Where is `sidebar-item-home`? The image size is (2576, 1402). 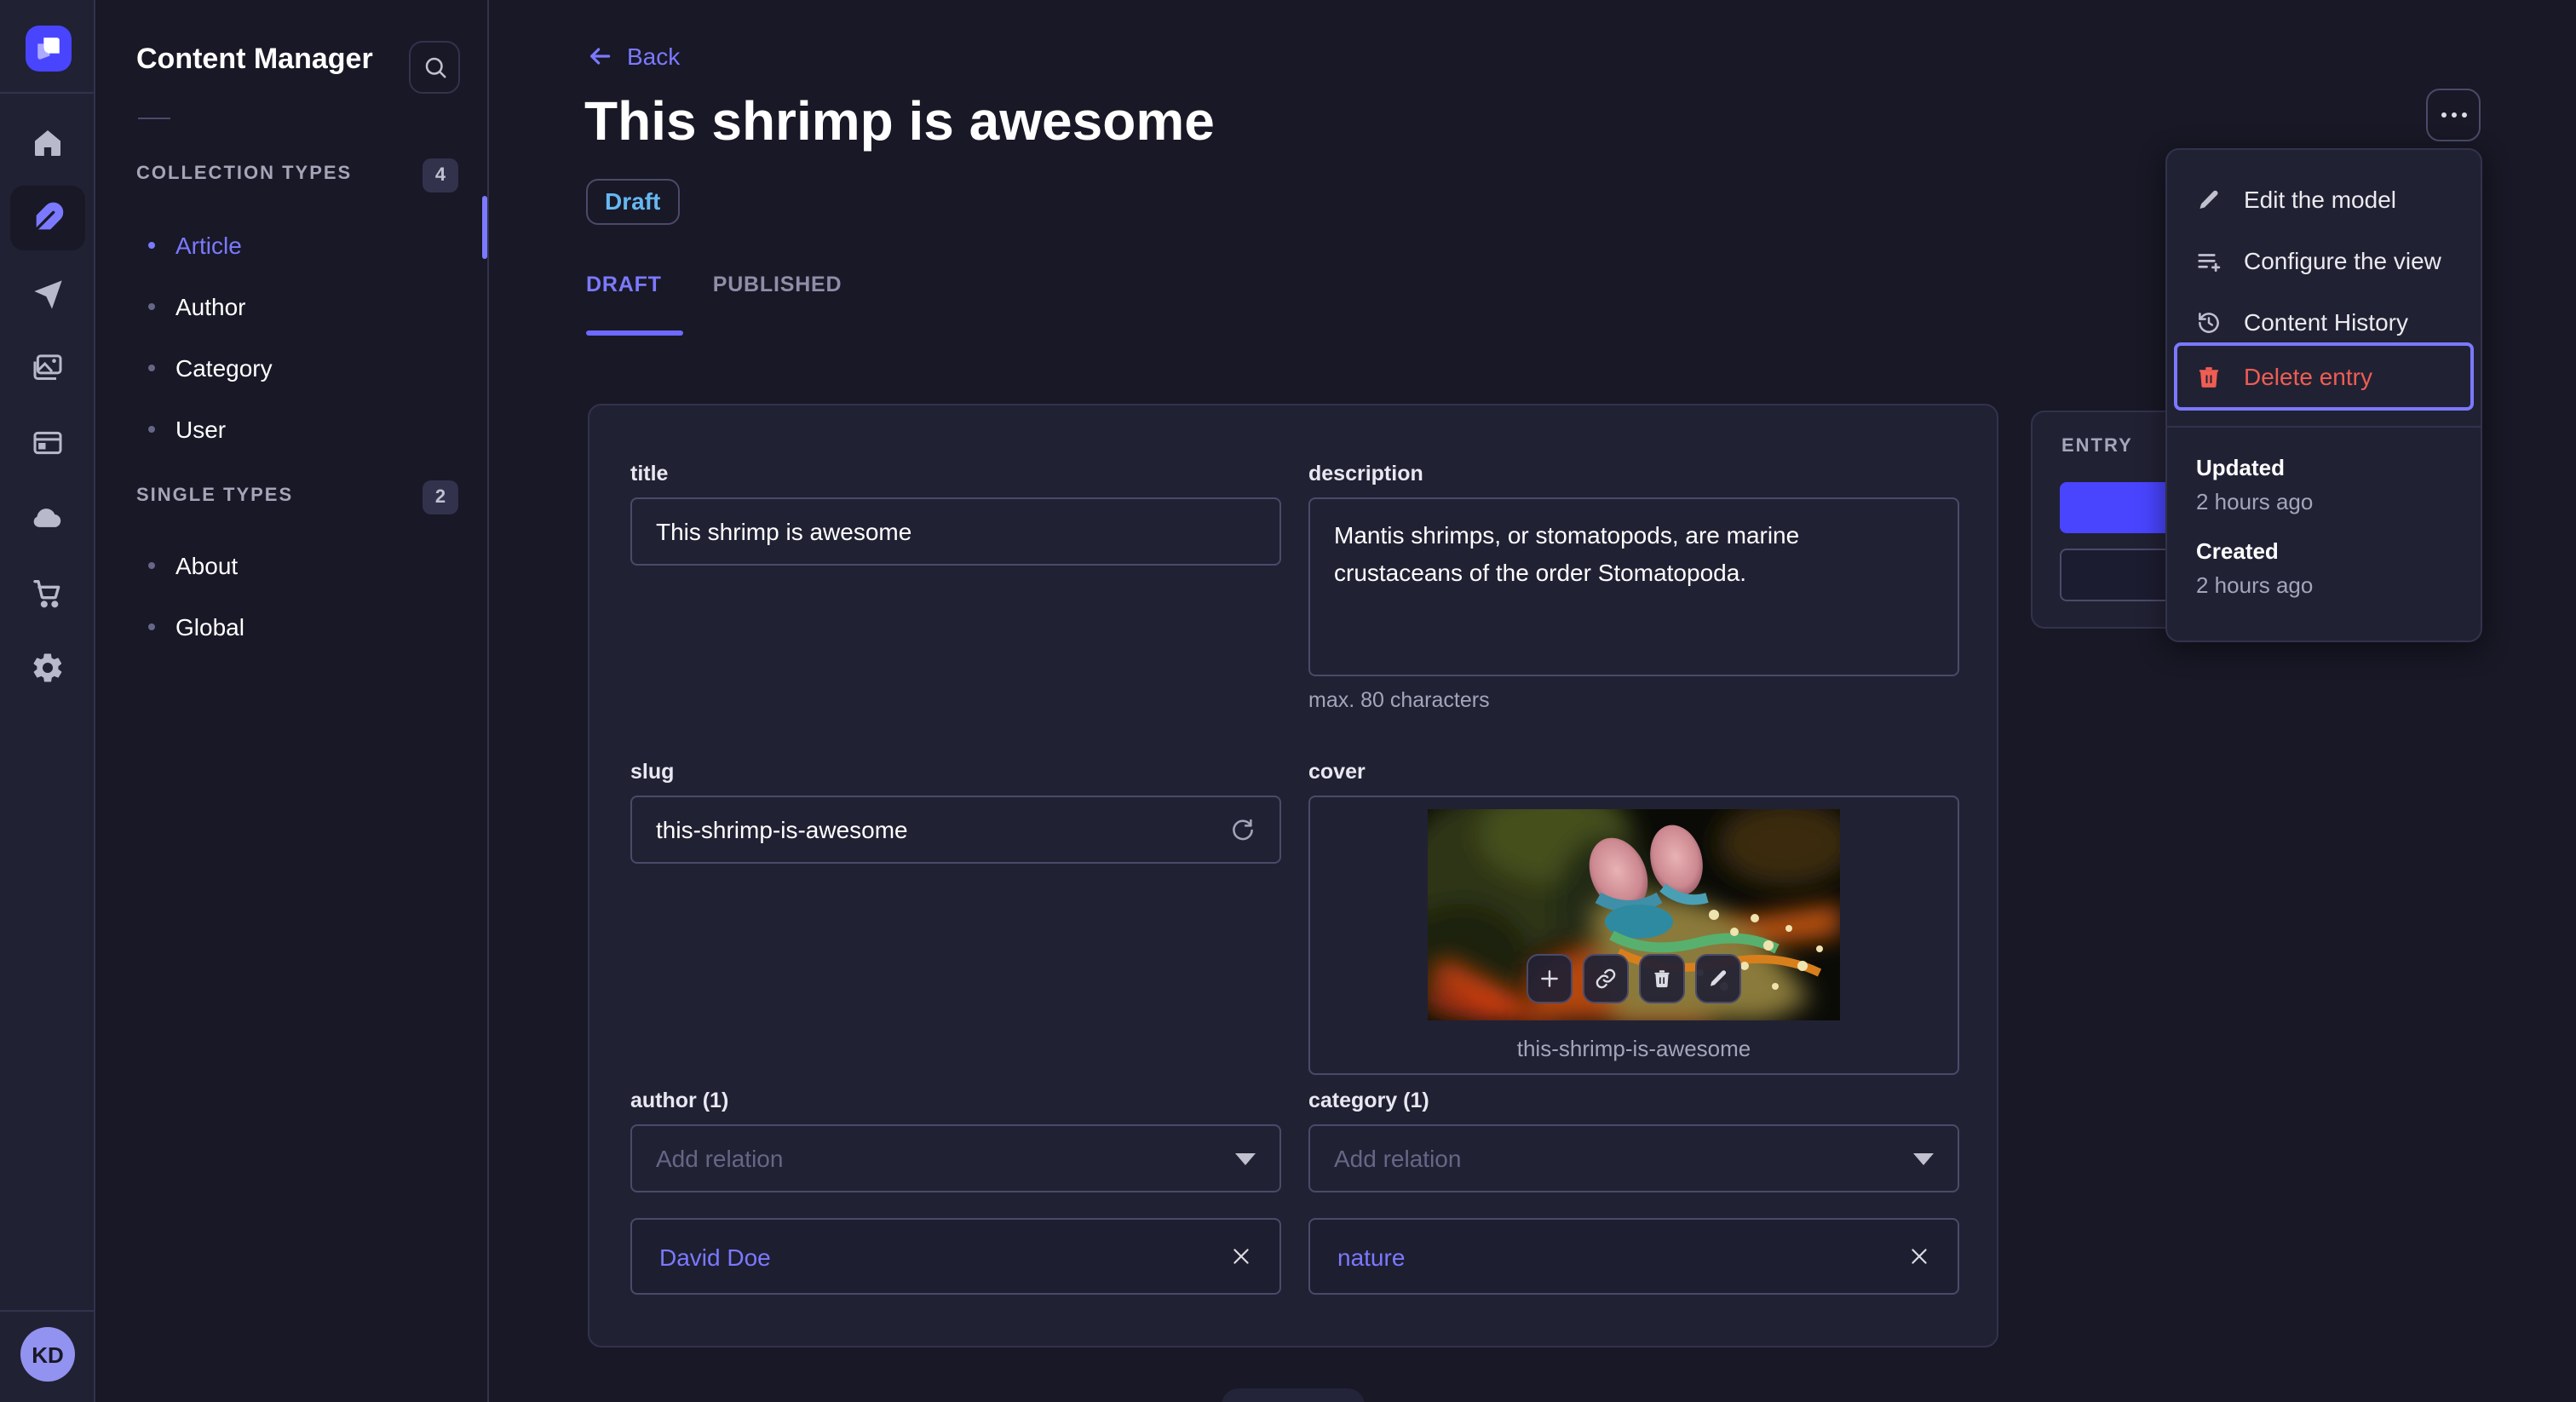 sidebar-item-home is located at coordinates (48, 143).